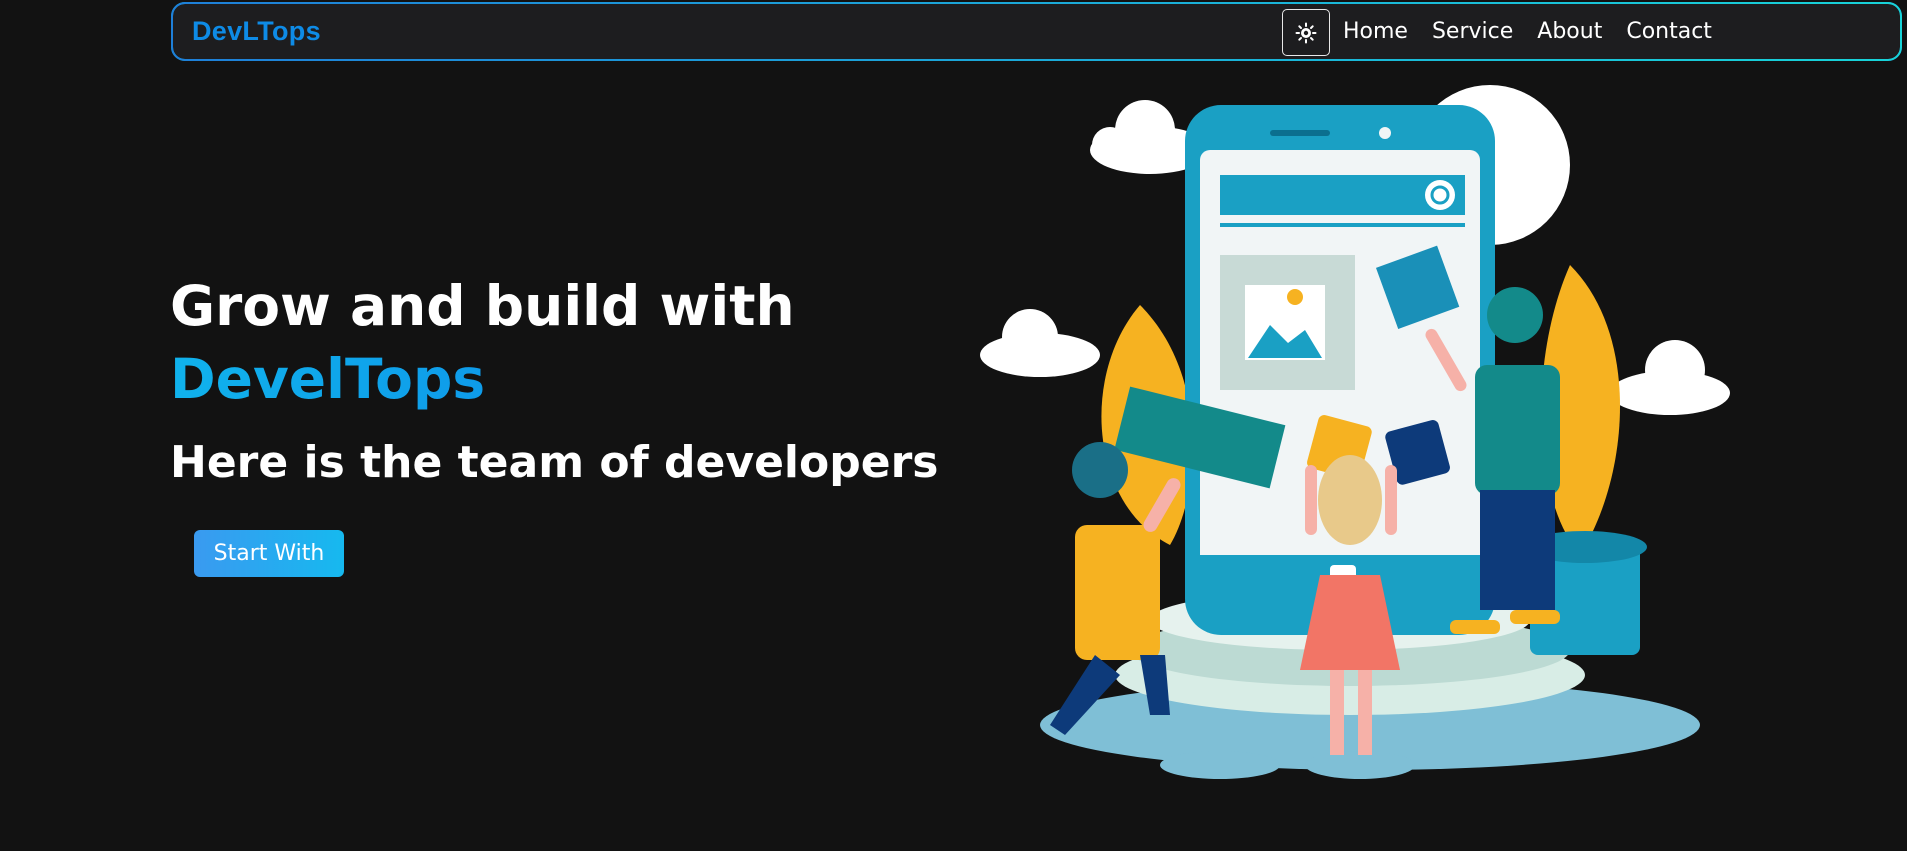  What do you see at coordinates (554, 462) in the screenshot?
I see `hero-subtitle: Here is the team of developers` at bounding box center [554, 462].